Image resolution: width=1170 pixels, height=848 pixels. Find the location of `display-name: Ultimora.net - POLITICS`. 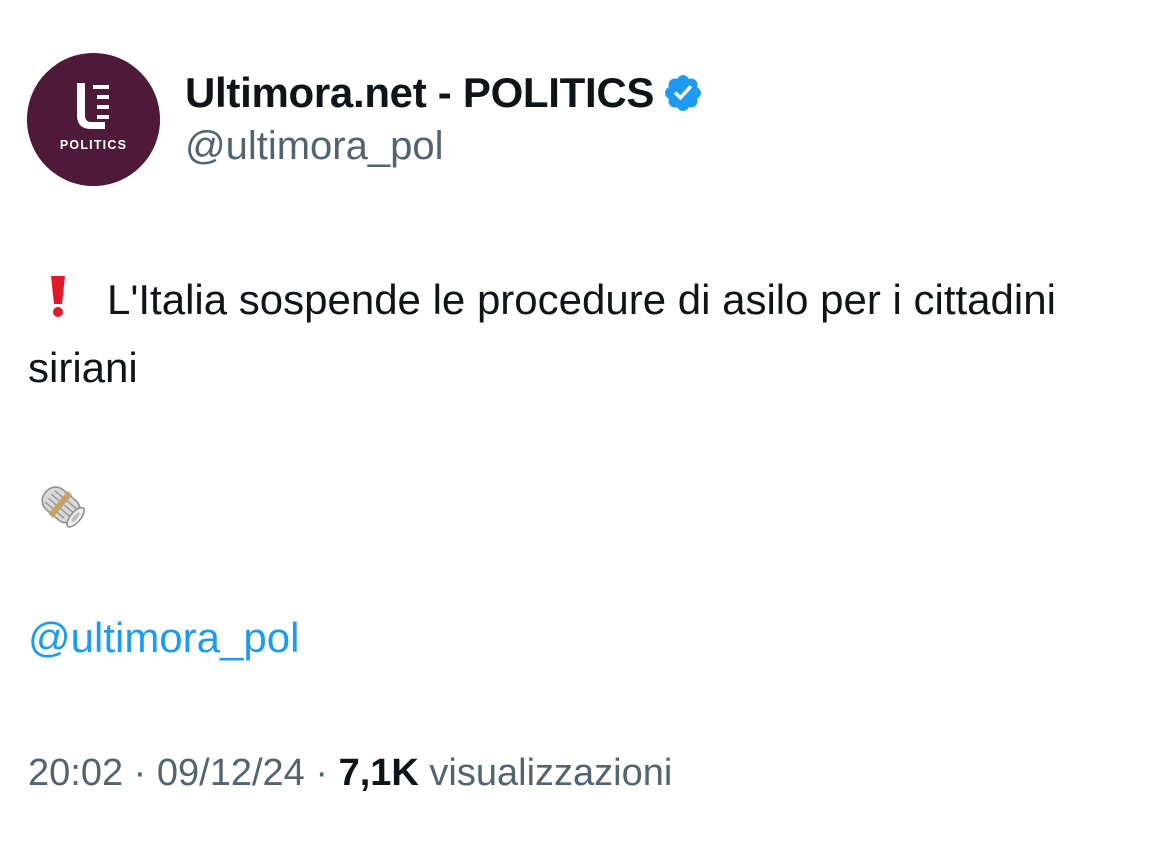

display-name: Ultimora.net - POLITICS is located at coordinates (419, 93).